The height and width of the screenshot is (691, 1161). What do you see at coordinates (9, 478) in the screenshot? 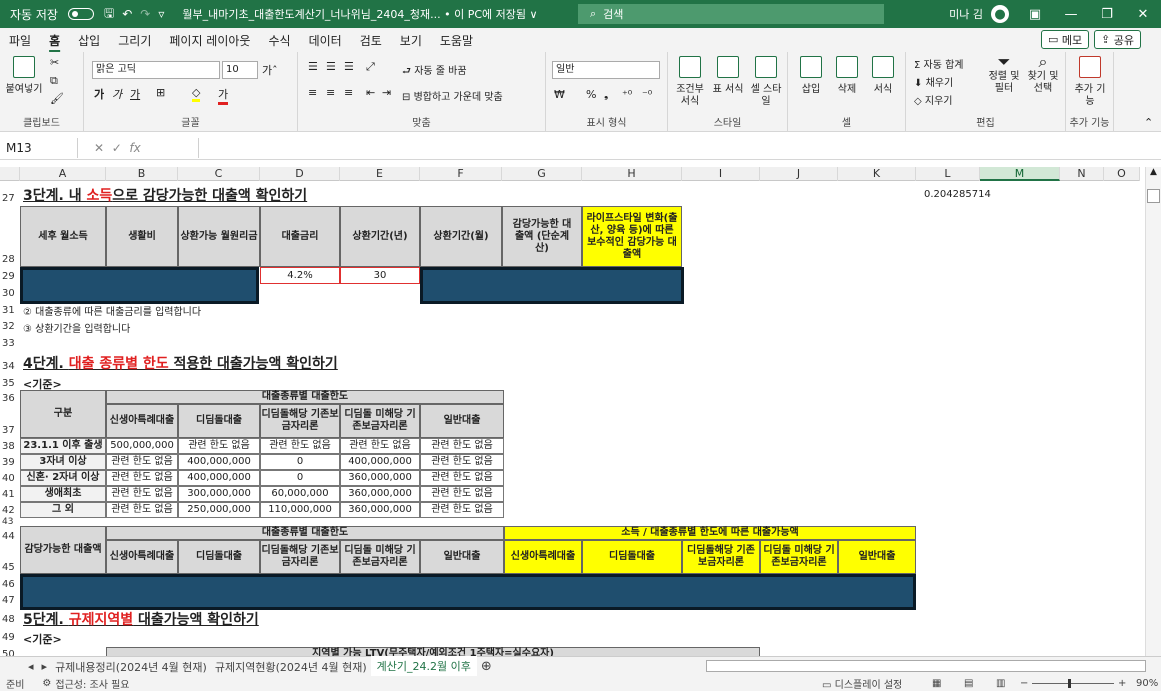
I see `row-40: 40` at bounding box center [9, 478].